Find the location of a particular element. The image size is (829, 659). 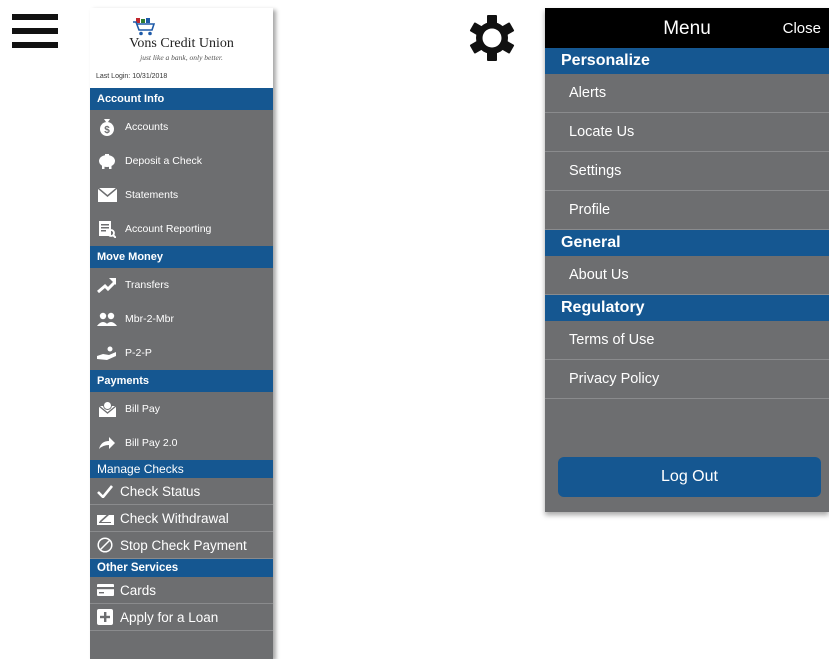

menu-item-settings: Settings is located at coordinates (687, 171).